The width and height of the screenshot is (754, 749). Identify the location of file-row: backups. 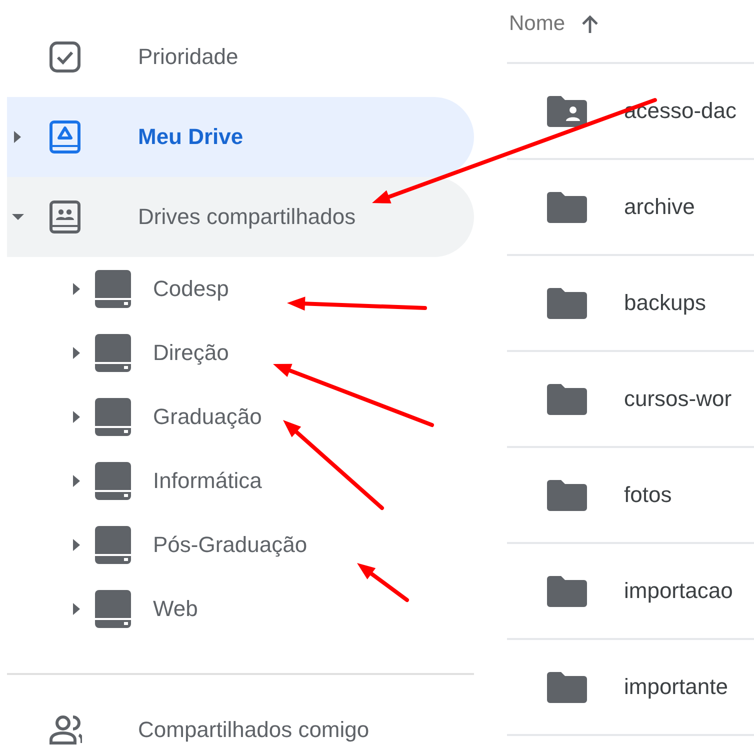
(630, 304).